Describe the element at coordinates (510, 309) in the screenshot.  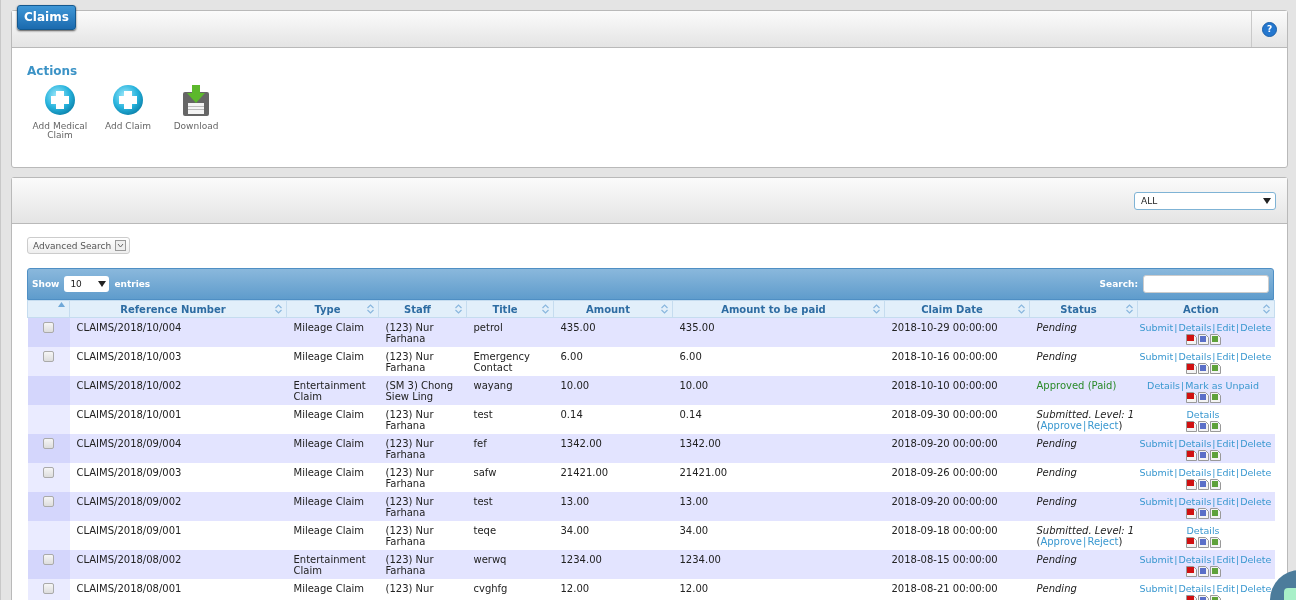
I see `column-header: Title` at that location.